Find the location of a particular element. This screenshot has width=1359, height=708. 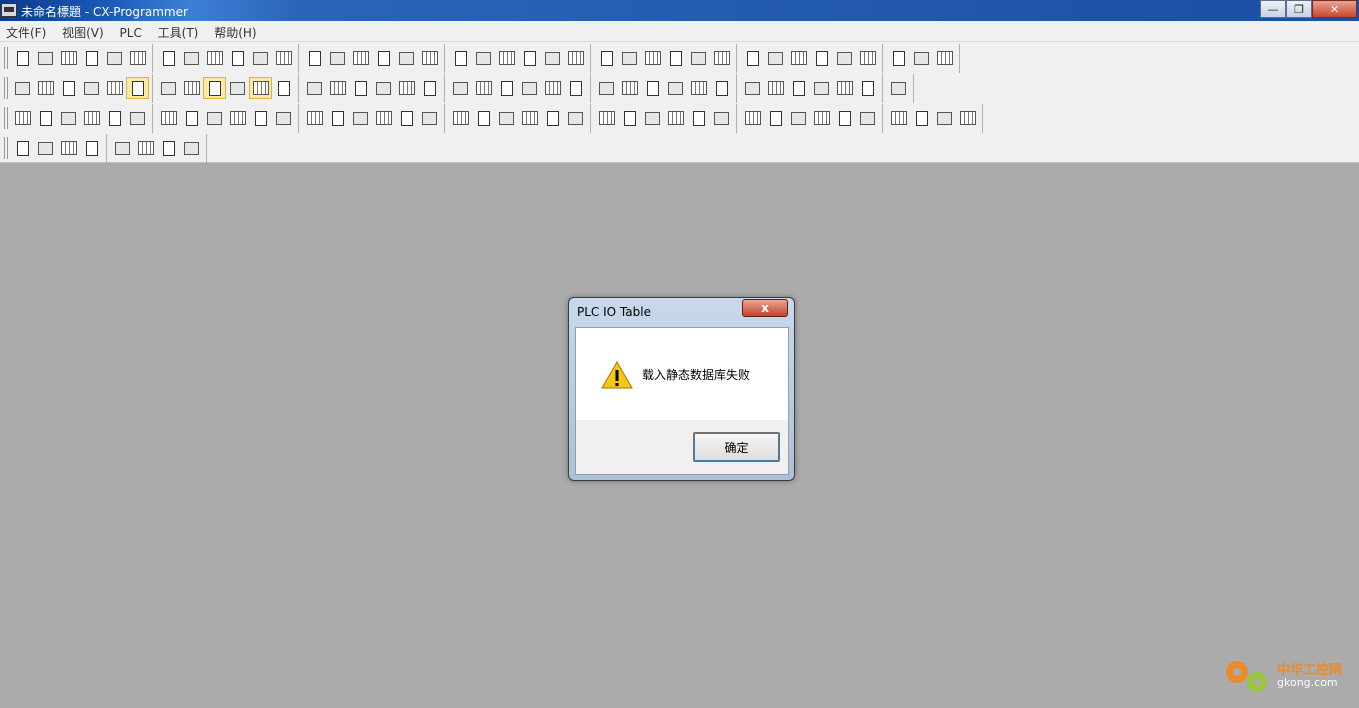

indent-right-icon is located at coordinates (45, 148).